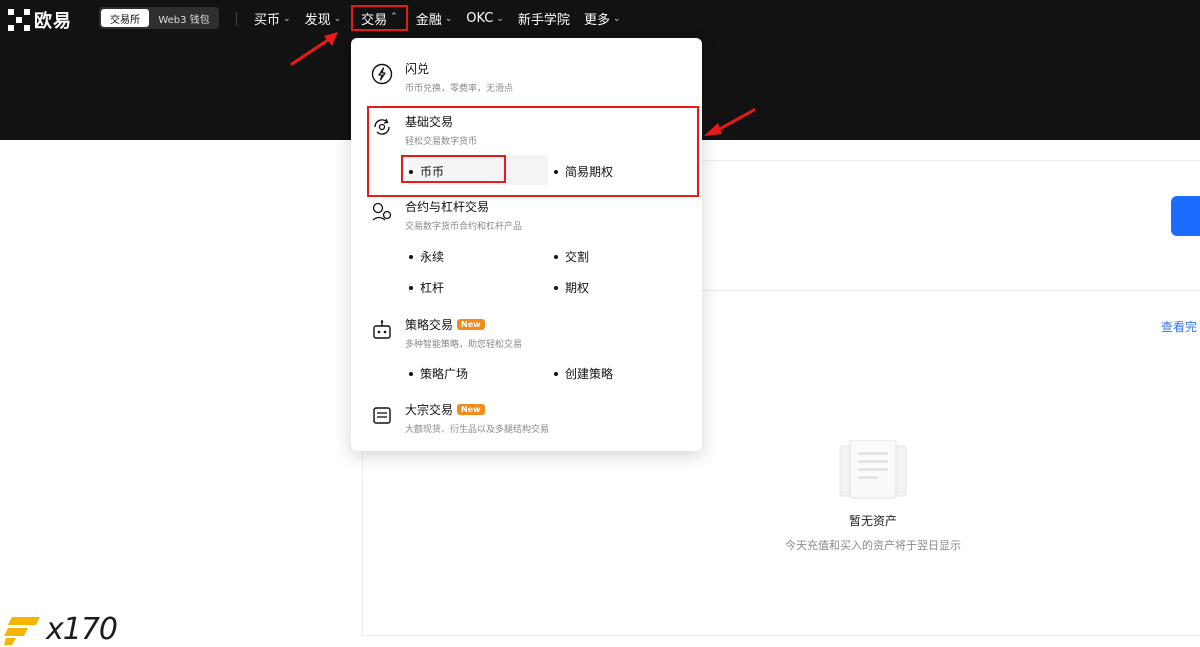 The width and height of the screenshot is (1200, 647). I want to click on menu-item-strategy-square: 策略广场, so click(438, 373).